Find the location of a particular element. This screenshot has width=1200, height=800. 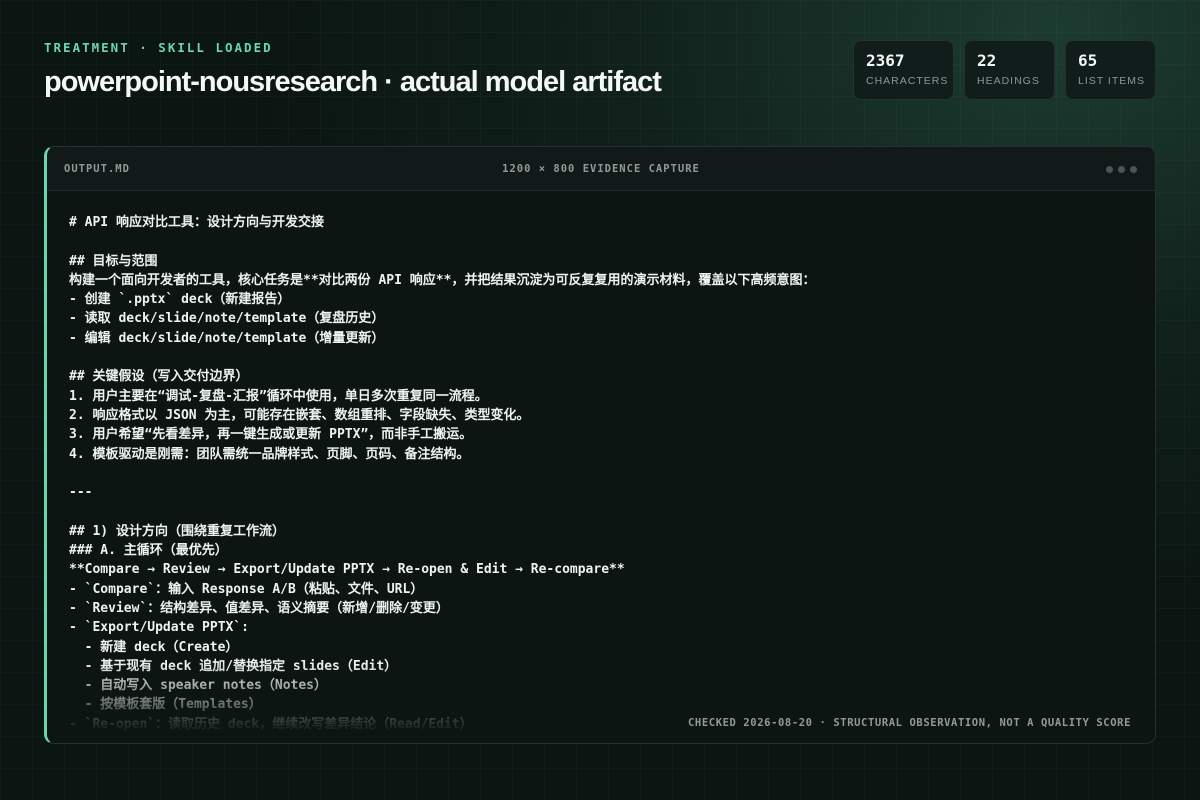

eyebrow-label: TREATMENT · SKILL LOADED is located at coordinates (158, 47).